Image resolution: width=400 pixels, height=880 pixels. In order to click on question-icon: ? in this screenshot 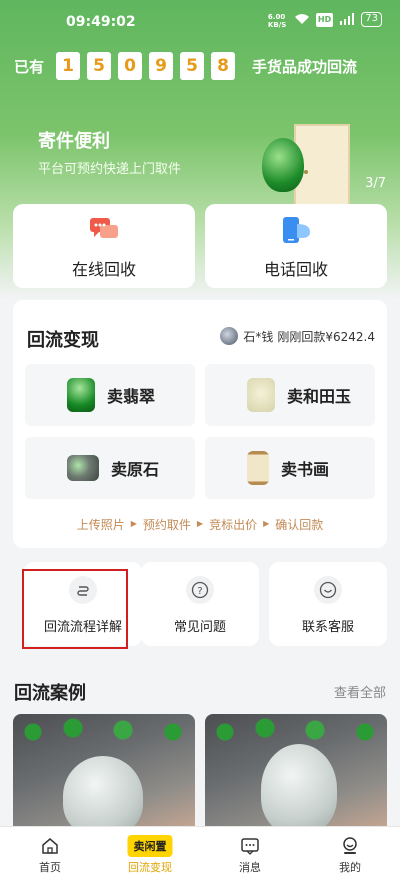, I will do `click(200, 590)`.